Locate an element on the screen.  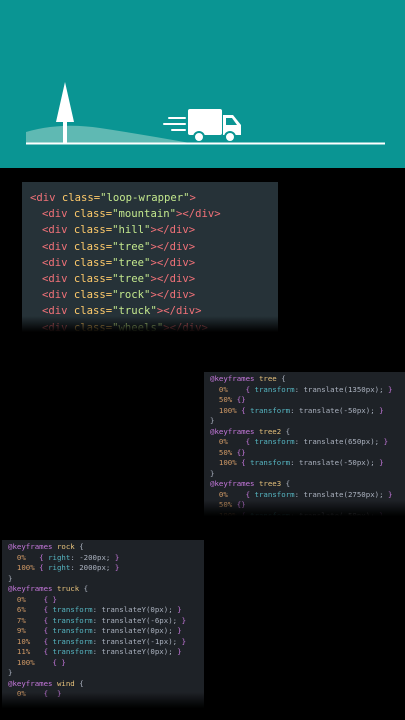
code-token: "rock" is located at coordinates (131, 295).